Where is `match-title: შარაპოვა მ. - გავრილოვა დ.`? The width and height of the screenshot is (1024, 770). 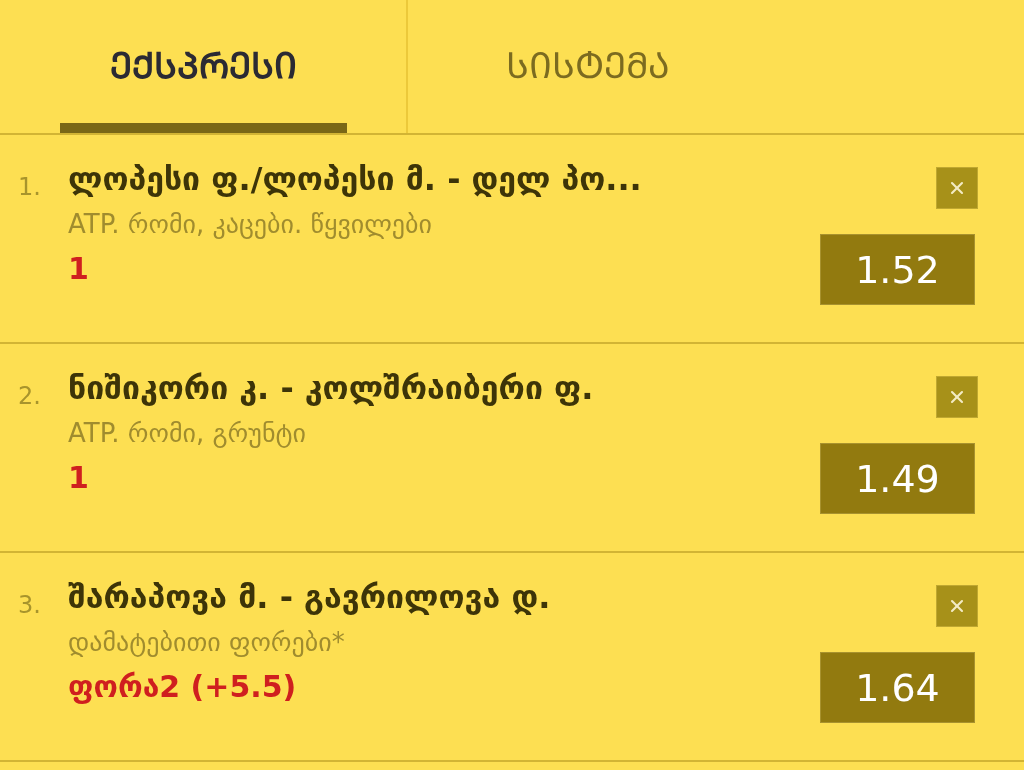
match-title: შარაპოვა მ. - გავრილოვა დ. is located at coordinates (309, 597).